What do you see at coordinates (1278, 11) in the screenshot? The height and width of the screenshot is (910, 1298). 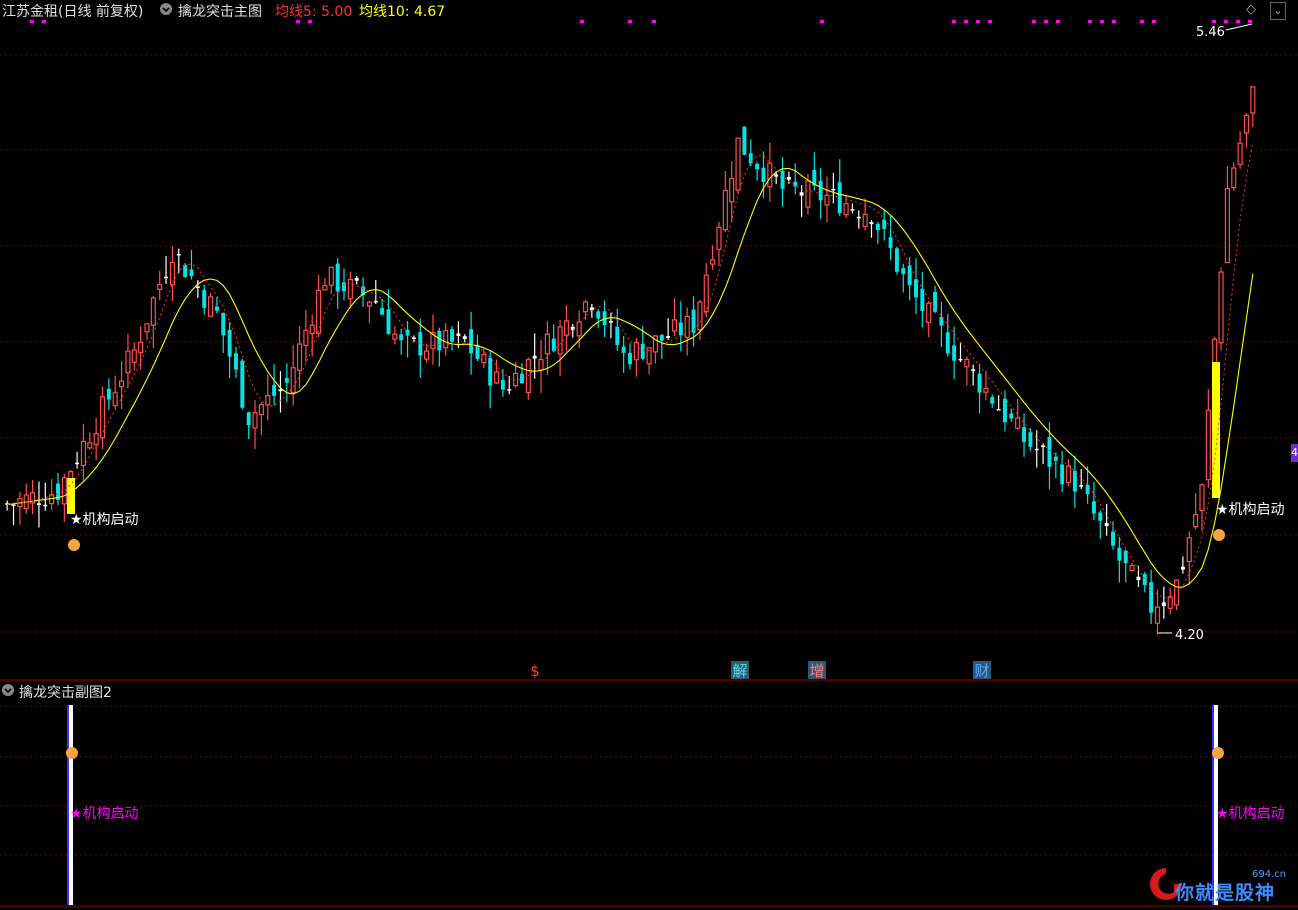 I see `collapse-icon: ⌄` at bounding box center [1278, 11].